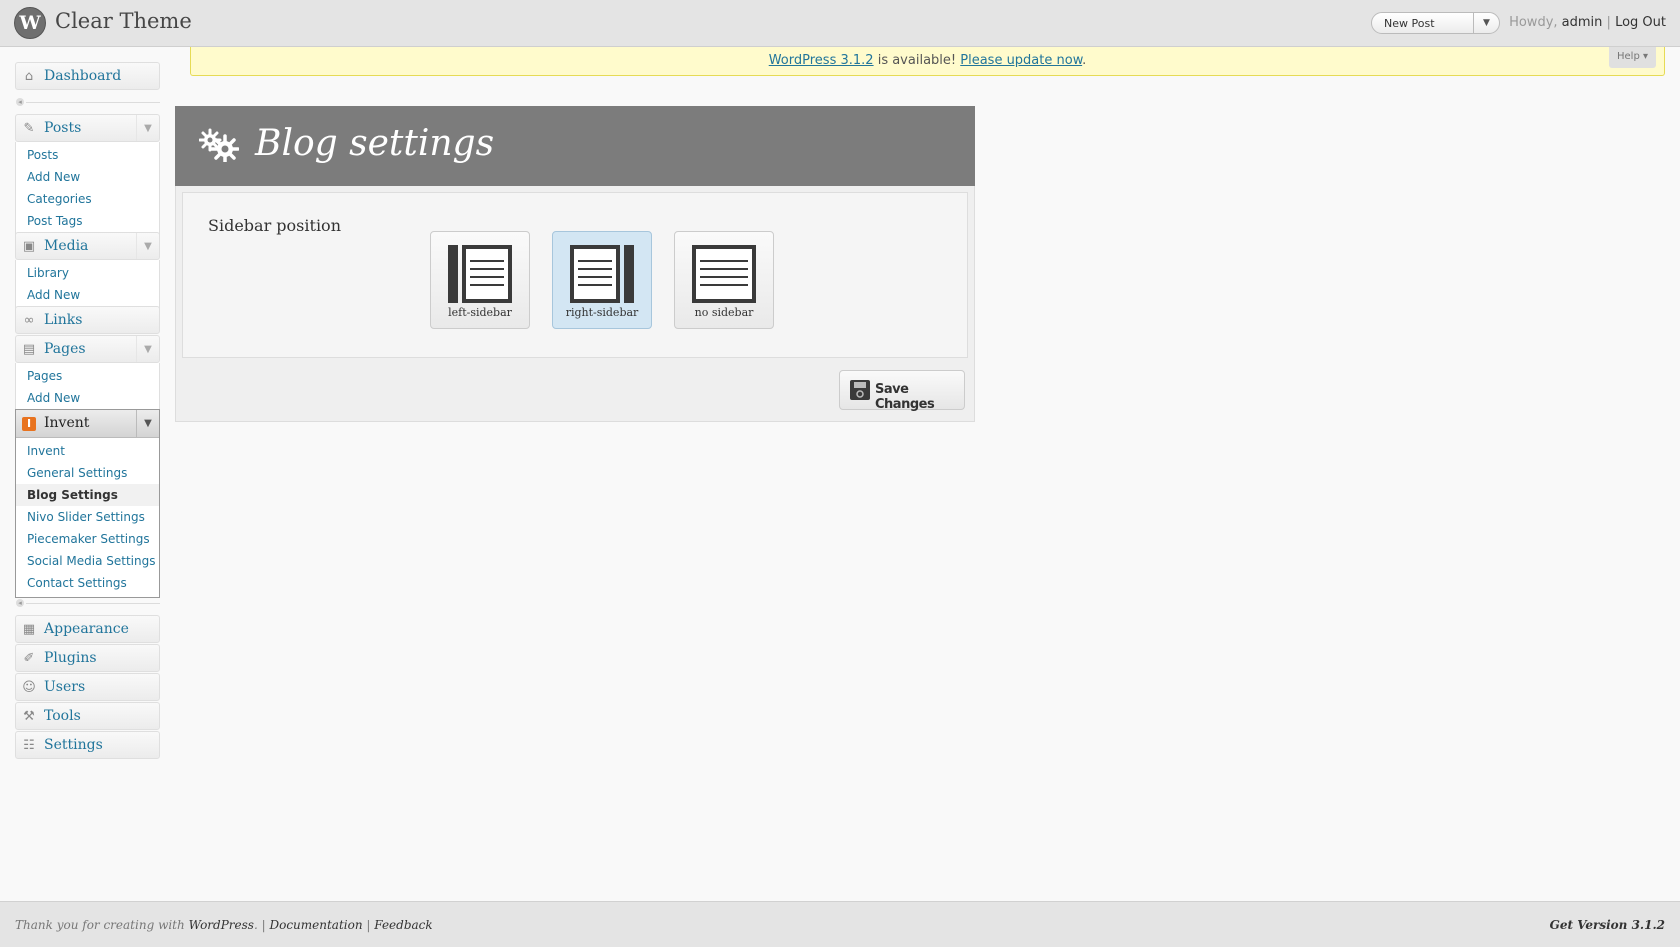 The height and width of the screenshot is (947, 1680). I want to click on option-no-sidebar: no sidebar, so click(724, 280).